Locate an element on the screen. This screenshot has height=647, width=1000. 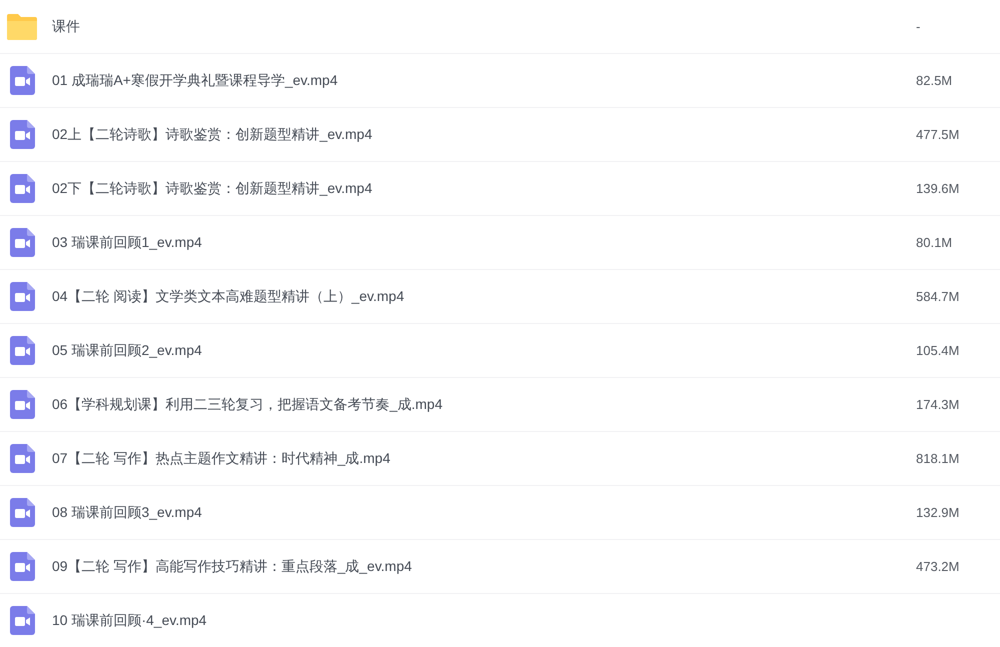
file-size: 105.4M is located at coordinates (938, 350).